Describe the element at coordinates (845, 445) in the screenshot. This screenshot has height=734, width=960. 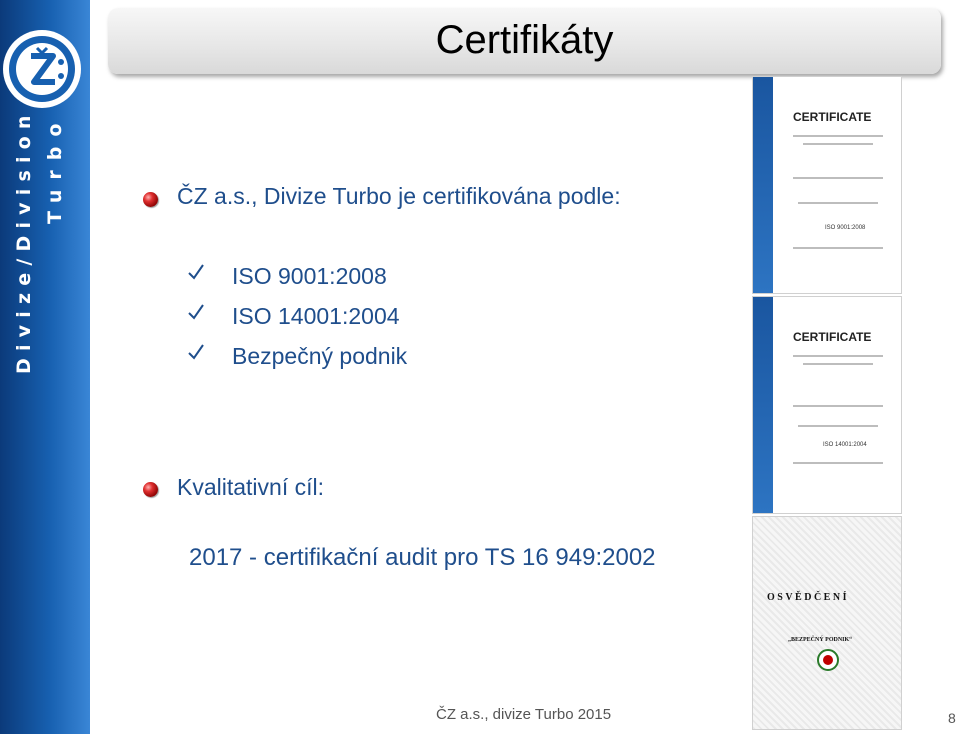
I see `certificate-standard: ISO 14001:2004` at that location.